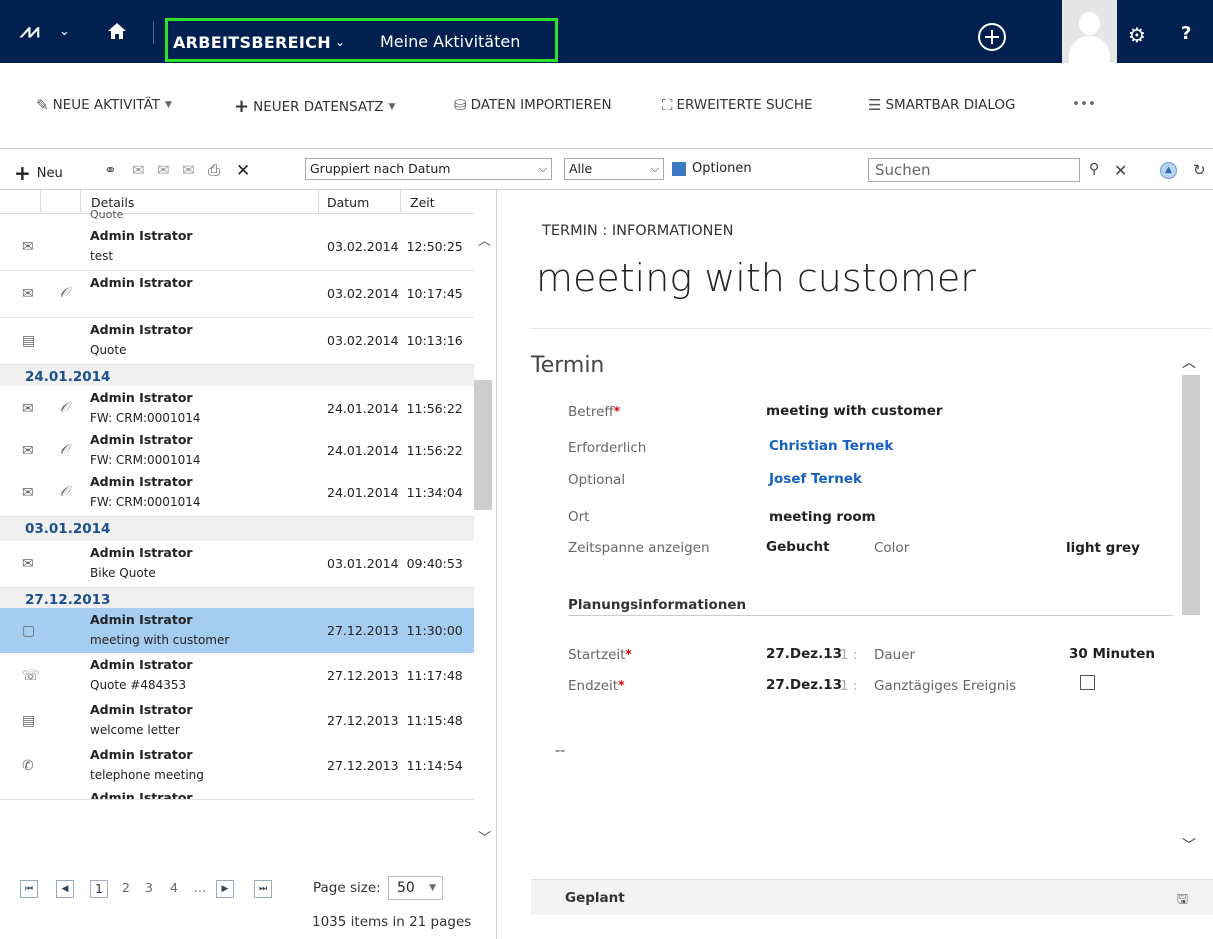 The width and height of the screenshot is (1213, 939). Describe the element at coordinates (29, 31) in the screenshot. I see `dynamics-logo-icon: ⩘⩘` at that location.